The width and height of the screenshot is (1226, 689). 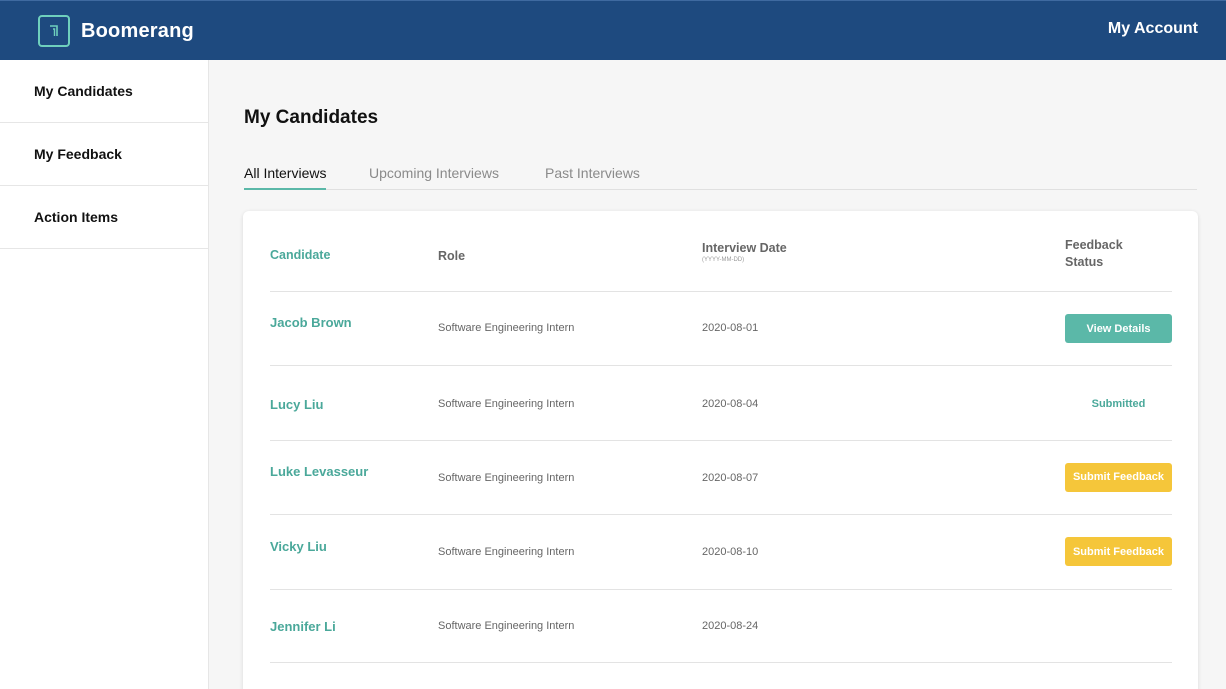 What do you see at coordinates (1153, 29) in the screenshot?
I see `my-account-link: My Account` at bounding box center [1153, 29].